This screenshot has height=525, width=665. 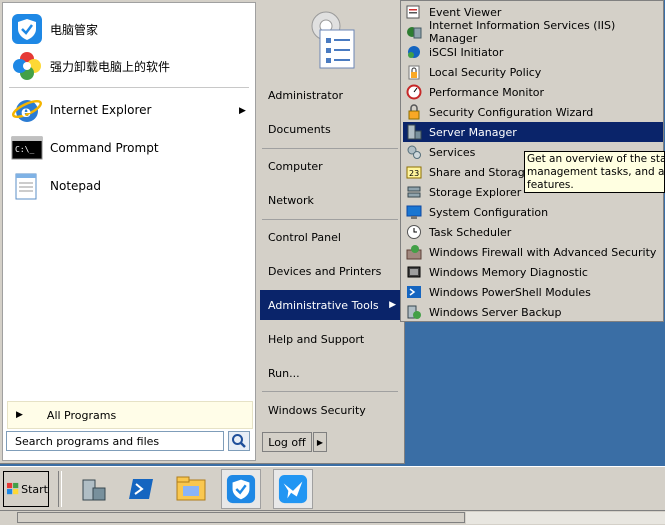 What do you see at coordinates (26, 111) in the screenshot?
I see `svg-text: e` at bounding box center [26, 111].